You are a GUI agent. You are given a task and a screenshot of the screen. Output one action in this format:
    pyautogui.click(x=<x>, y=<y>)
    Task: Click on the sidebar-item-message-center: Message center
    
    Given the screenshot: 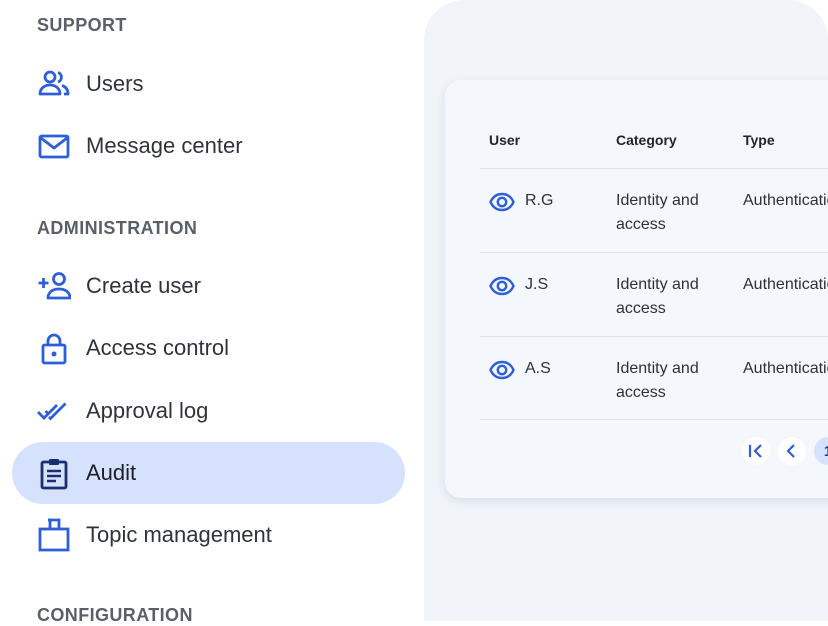 What is the action you would take?
    pyautogui.click(x=208, y=146)
    